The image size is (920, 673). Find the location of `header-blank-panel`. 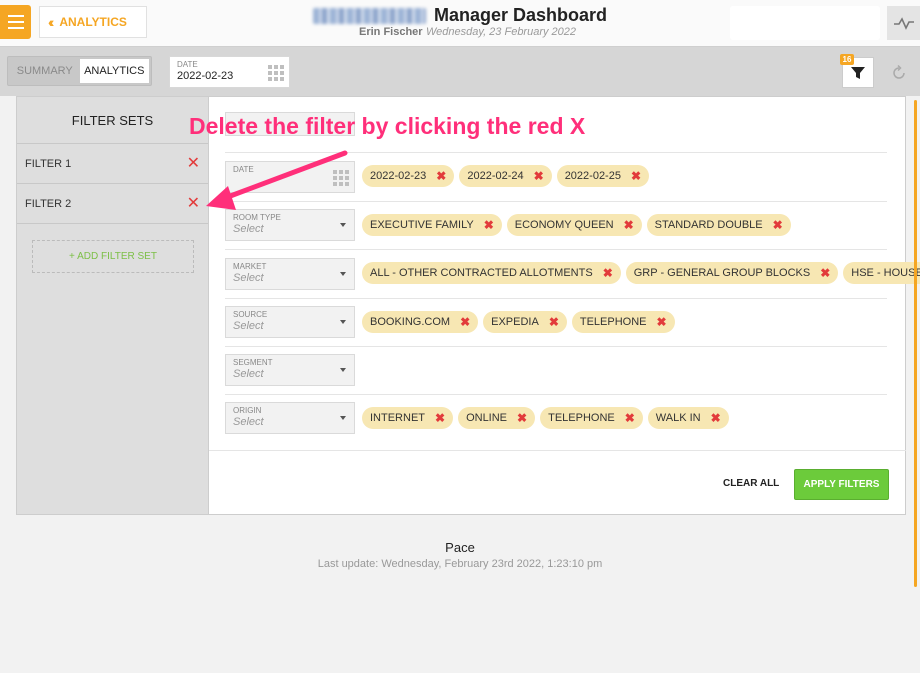

header-blank-panel is located at coordinates (805, 23).